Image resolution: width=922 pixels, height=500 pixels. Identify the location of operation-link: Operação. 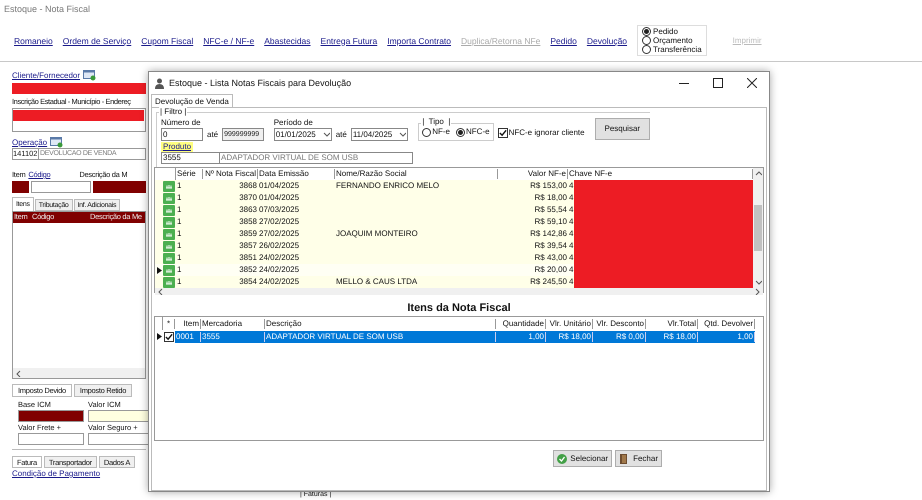
(30, 143).